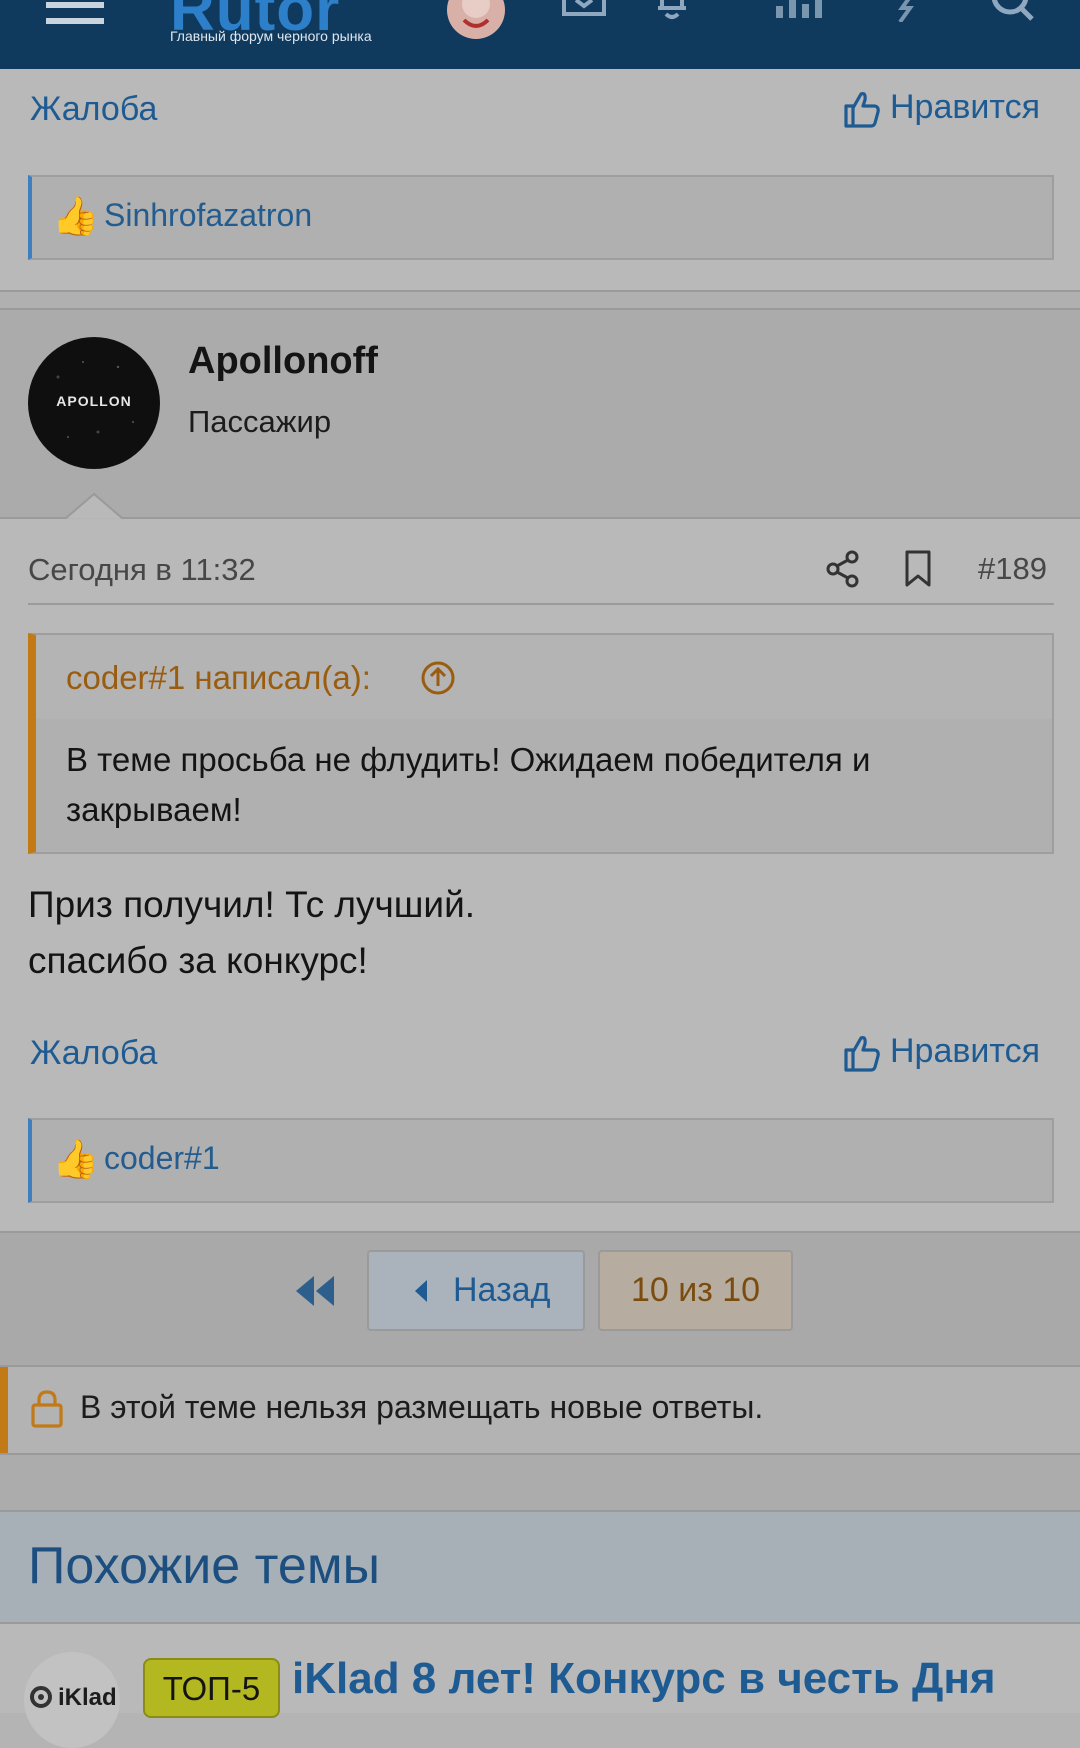 This screenshot has width=1080, height=1748. I want to click on similar-heading: Похожие темы, so click(204, 1566).